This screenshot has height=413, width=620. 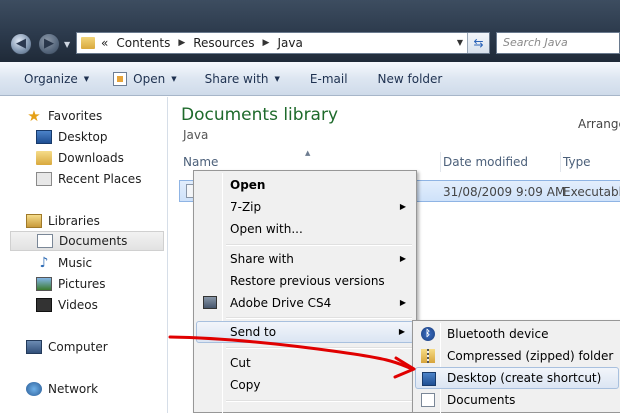 I want to click on email-label: E-mail, so click(x=328, y=78).